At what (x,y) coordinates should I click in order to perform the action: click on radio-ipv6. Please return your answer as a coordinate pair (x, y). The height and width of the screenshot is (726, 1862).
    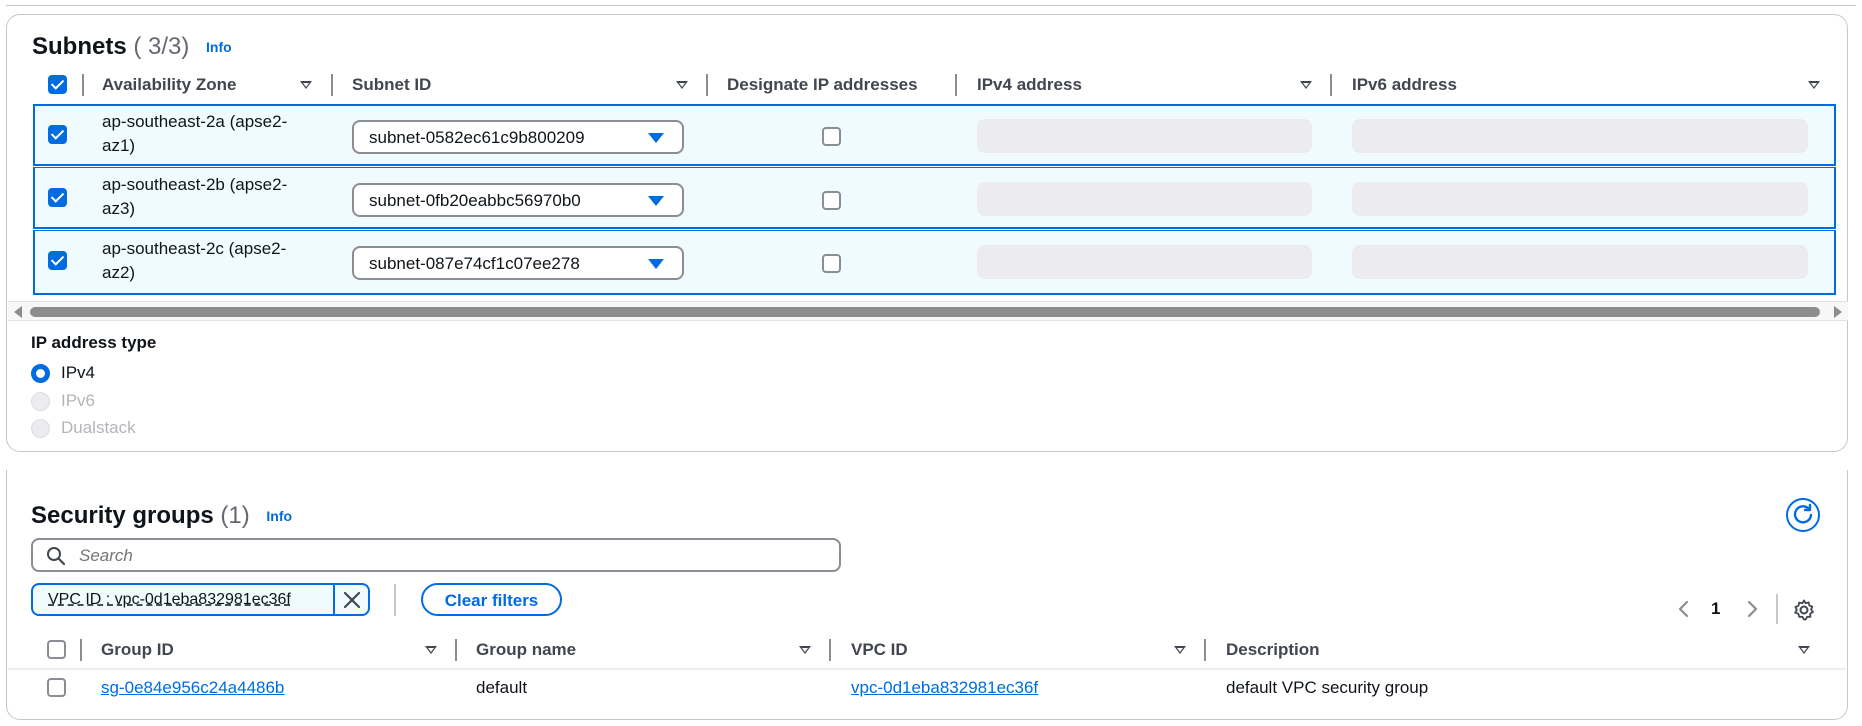
    Looking at the image, I should click on (40, 401).